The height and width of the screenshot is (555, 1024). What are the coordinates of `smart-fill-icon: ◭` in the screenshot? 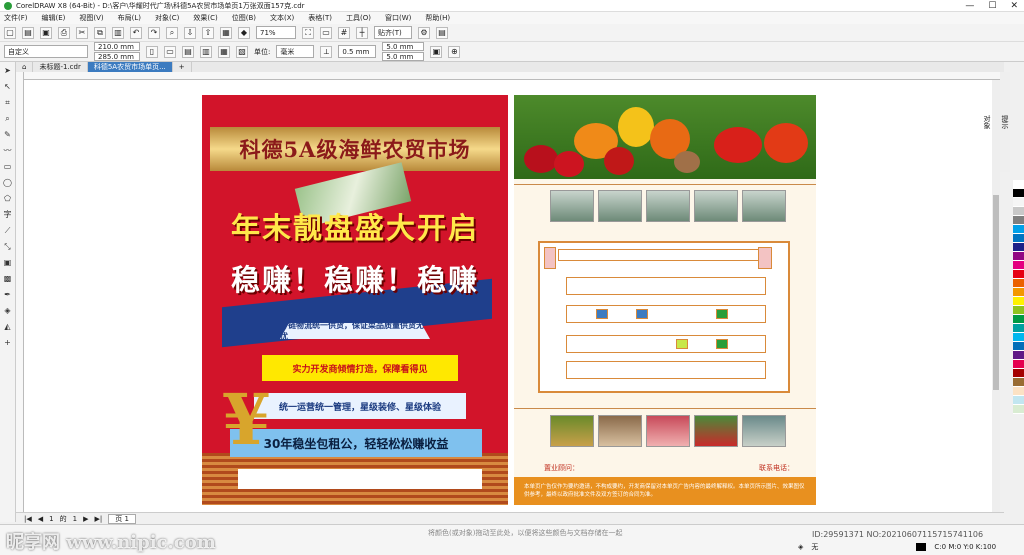 It's located at (8, 327).